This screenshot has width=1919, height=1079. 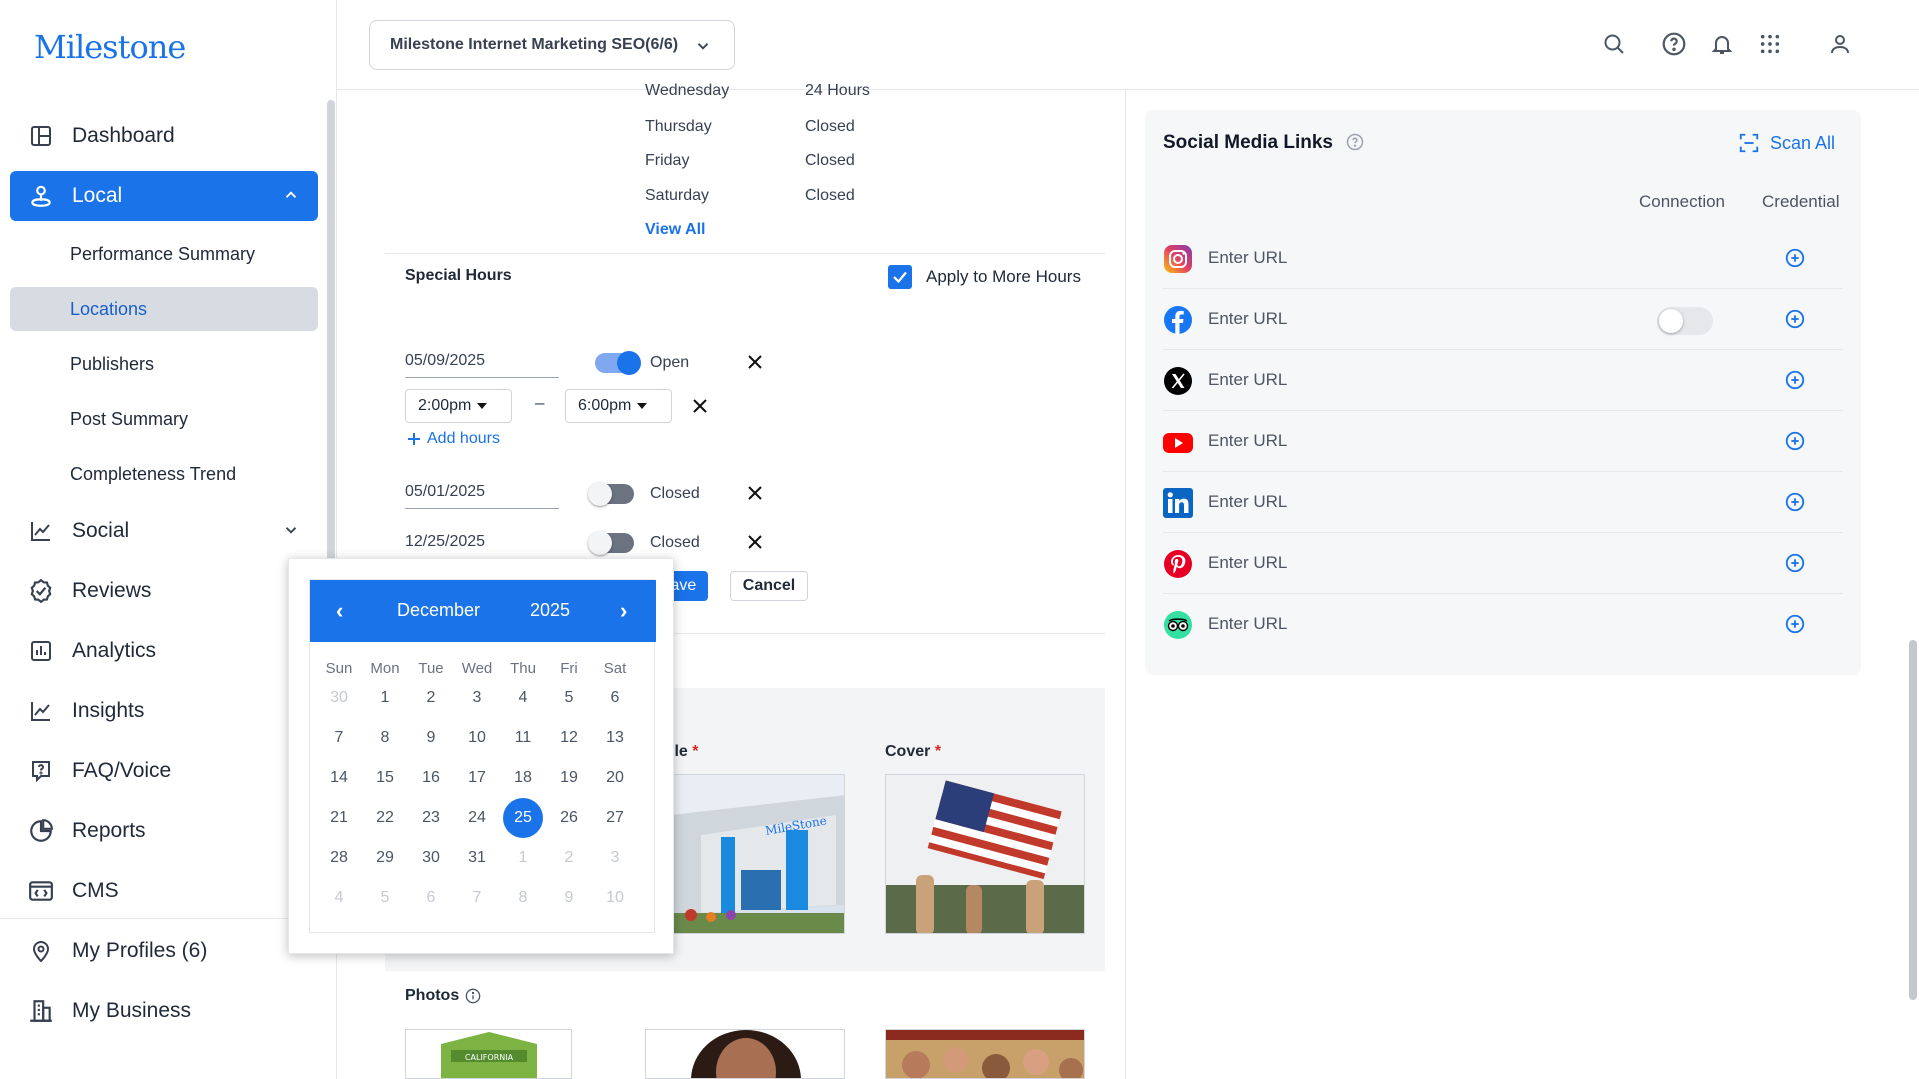 What do you see at coordinates (1913, 820) in the screenshot?
I see `page-scrollbar` at bounding box center [1913, 820].